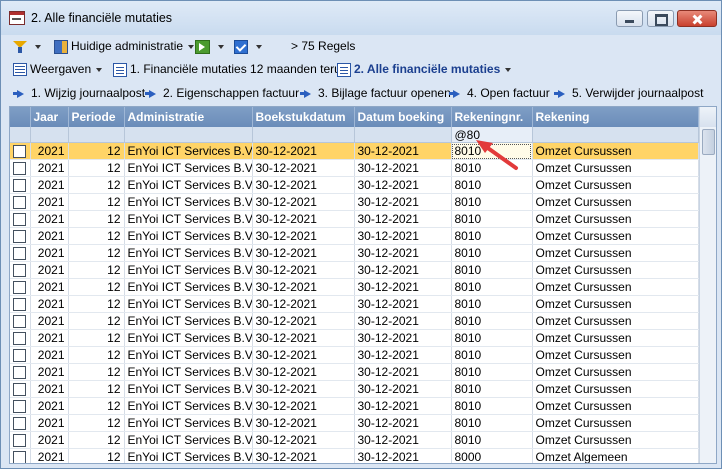 The image size is (722, 469). I want to click on action-open-invoice: 4. Open factuur, so click(499, 93).